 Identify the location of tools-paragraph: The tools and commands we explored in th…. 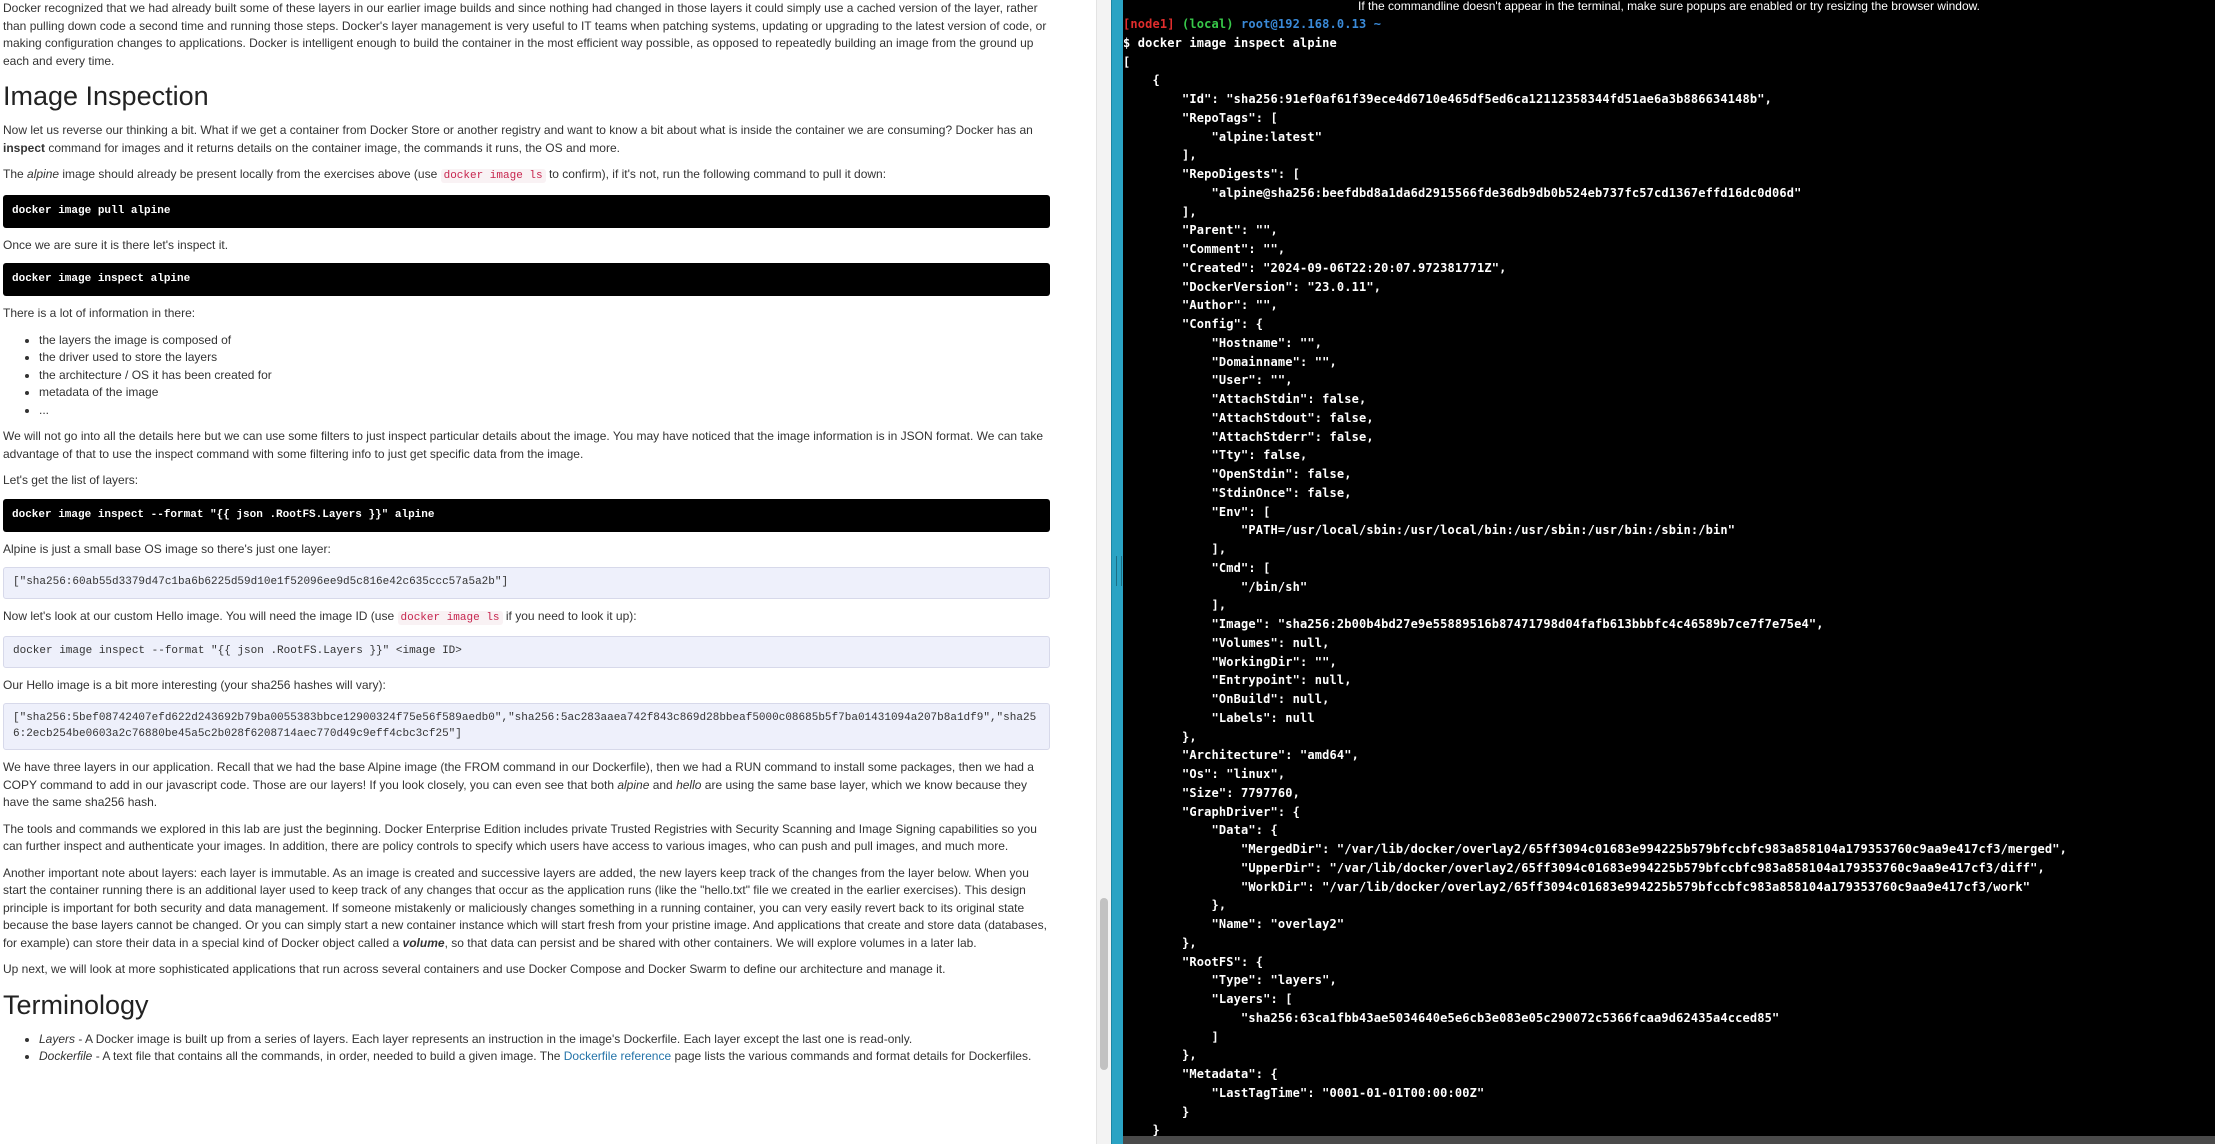
(520, 837).